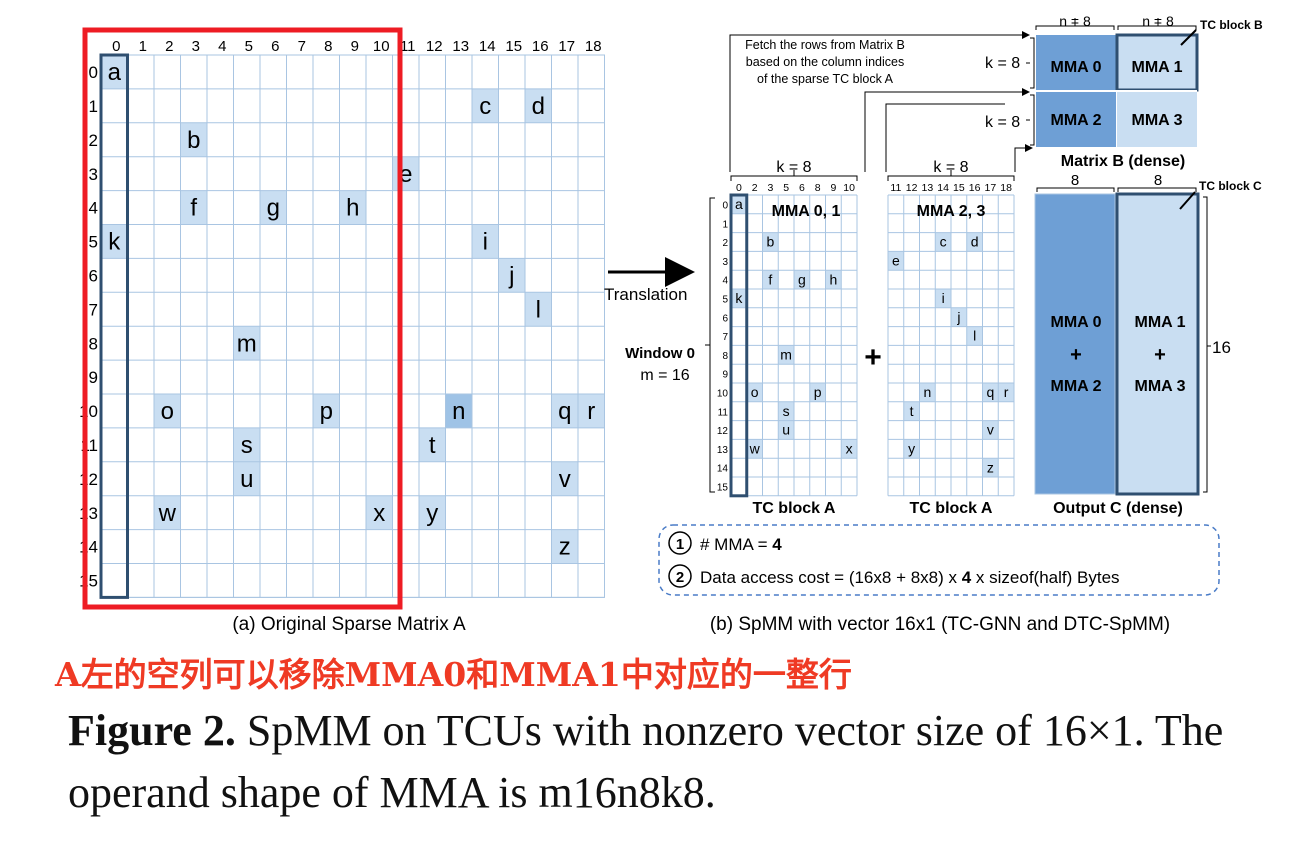 The width and height of the screenshot is (1316, 842). What do you see at coordinates (896, 261) in the screenshot?
I see `block-letter-e: e` at bounding box center [896, 261].